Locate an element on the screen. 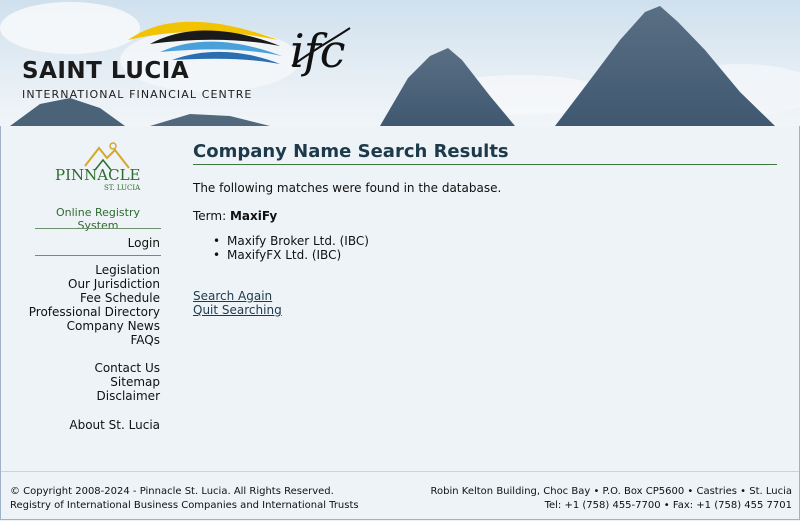  page-title: Company Name Search Results is located at coordinates (351, 151).